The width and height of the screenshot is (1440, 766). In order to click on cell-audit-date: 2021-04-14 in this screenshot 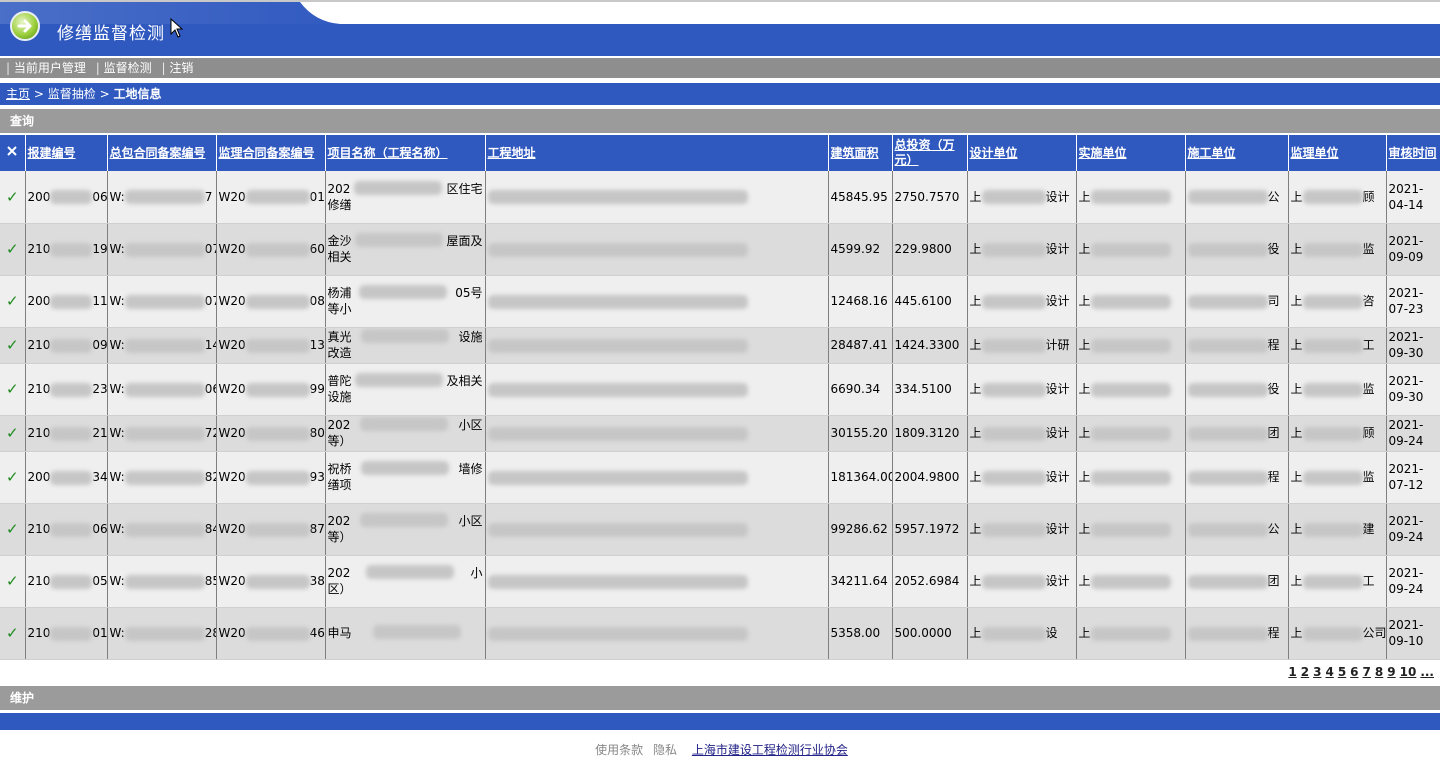, I will do `click(1413, 197)`.